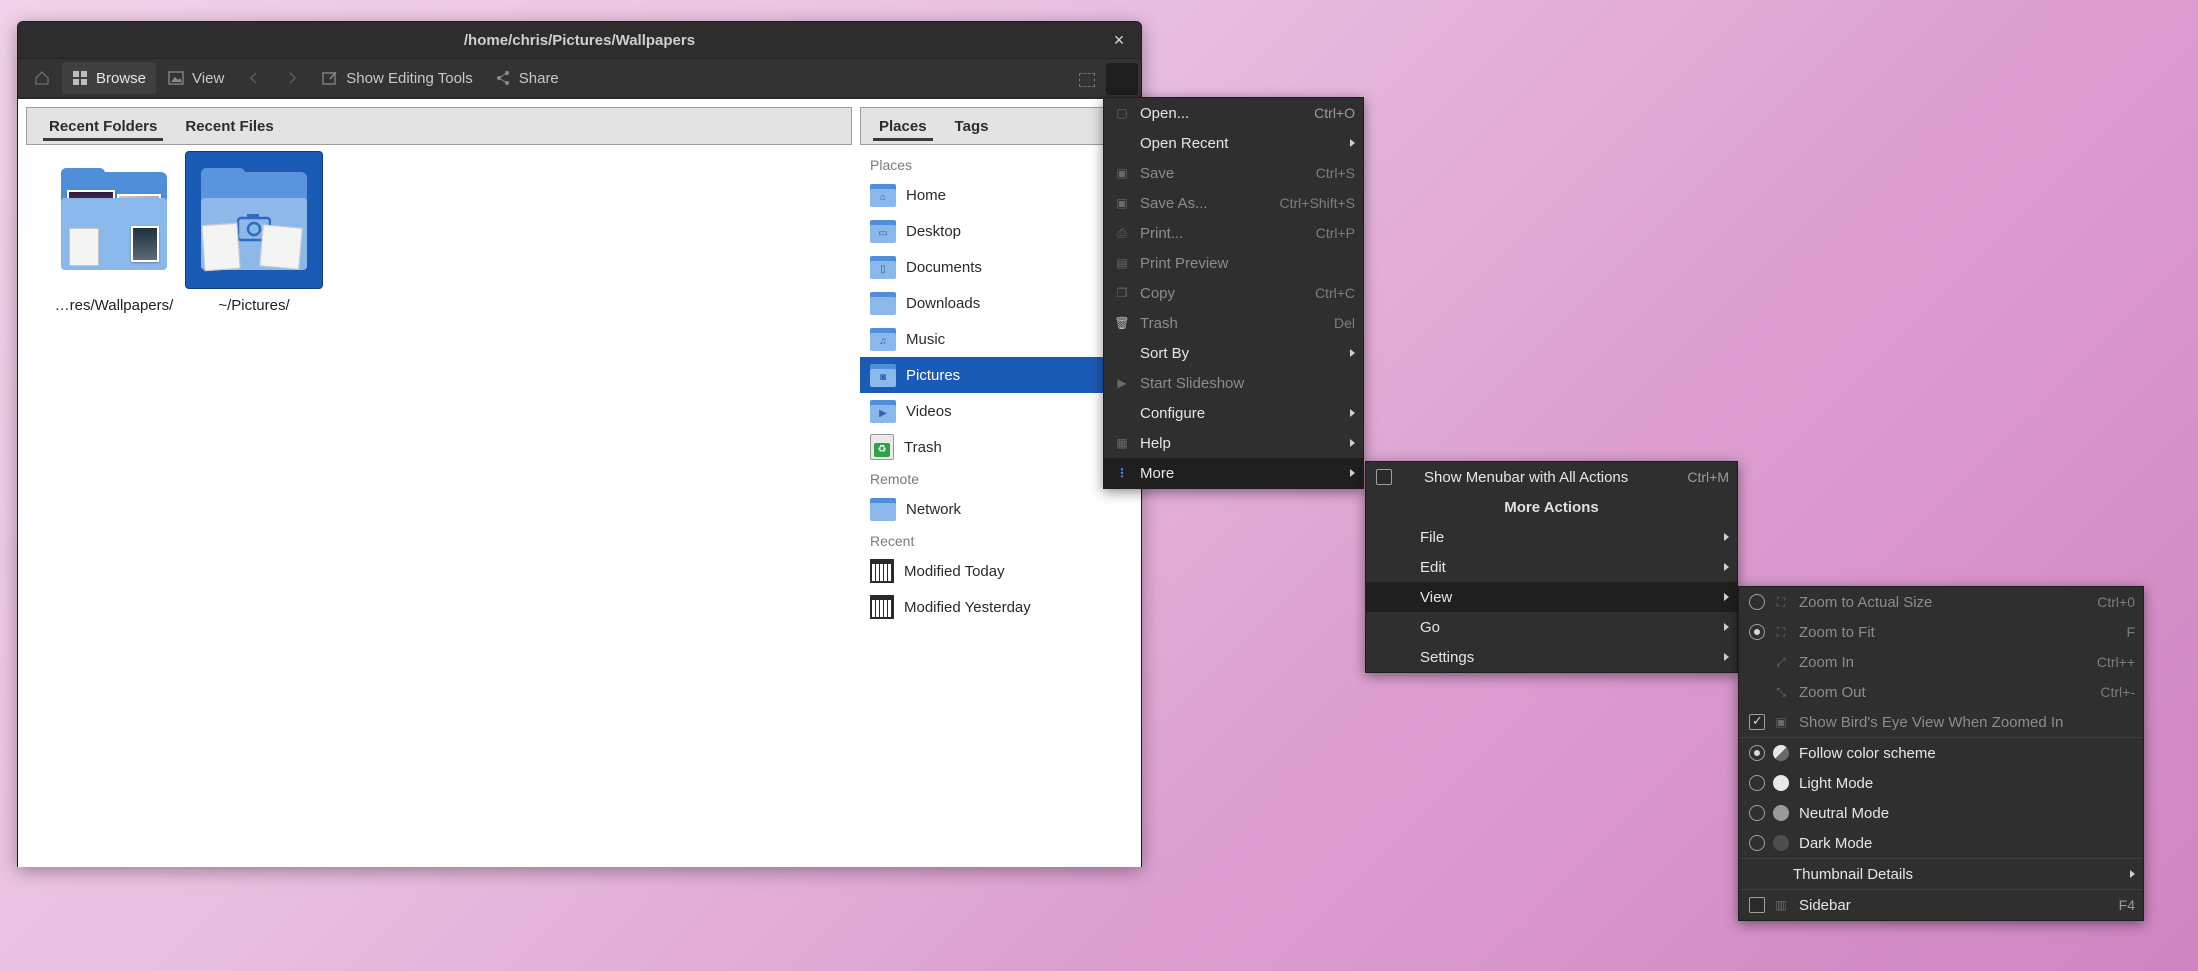 Image resolution: width=2198 pixels, height=971 pixels. I want to click on menu-save-as: ▣ Save As... Ctrl+Shift+S, so click(1233, 203).